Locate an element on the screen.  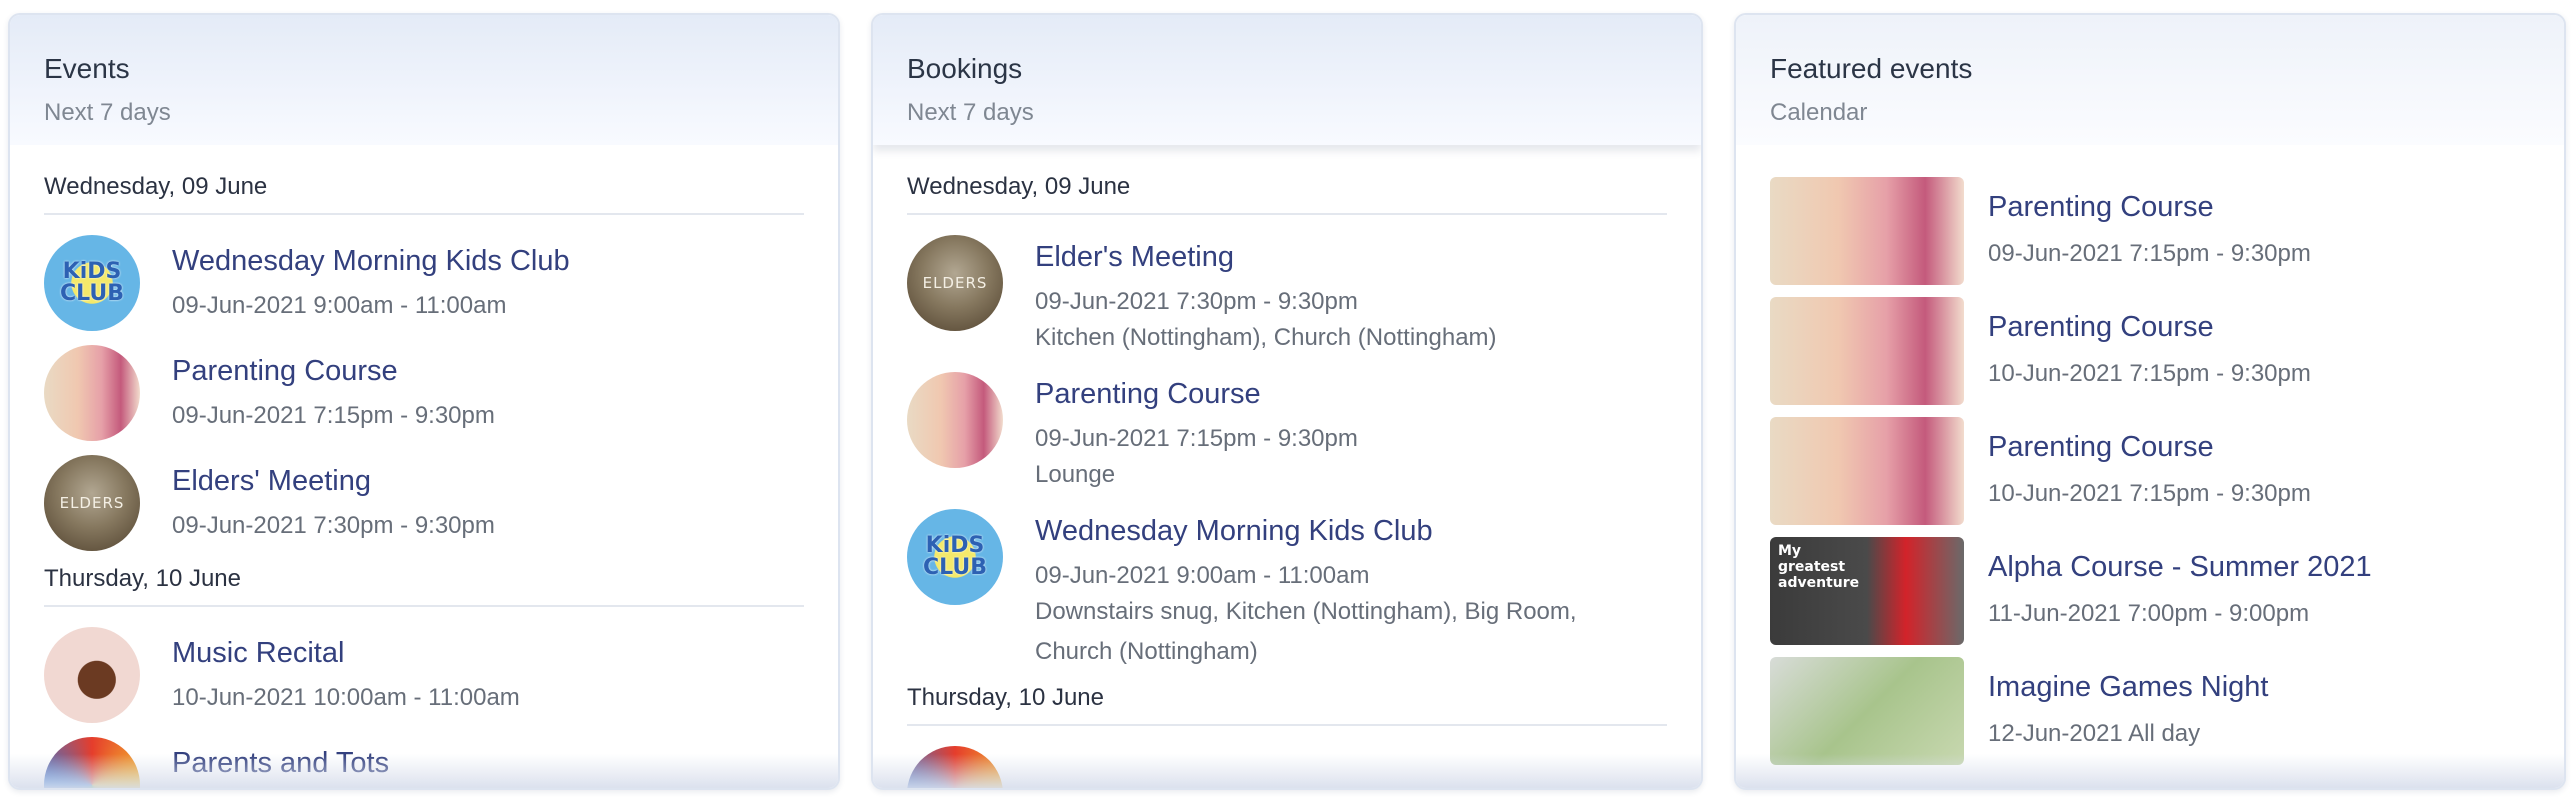
featured-time: 12-Jun-2021 All day is located at coordinates (2094, 733).